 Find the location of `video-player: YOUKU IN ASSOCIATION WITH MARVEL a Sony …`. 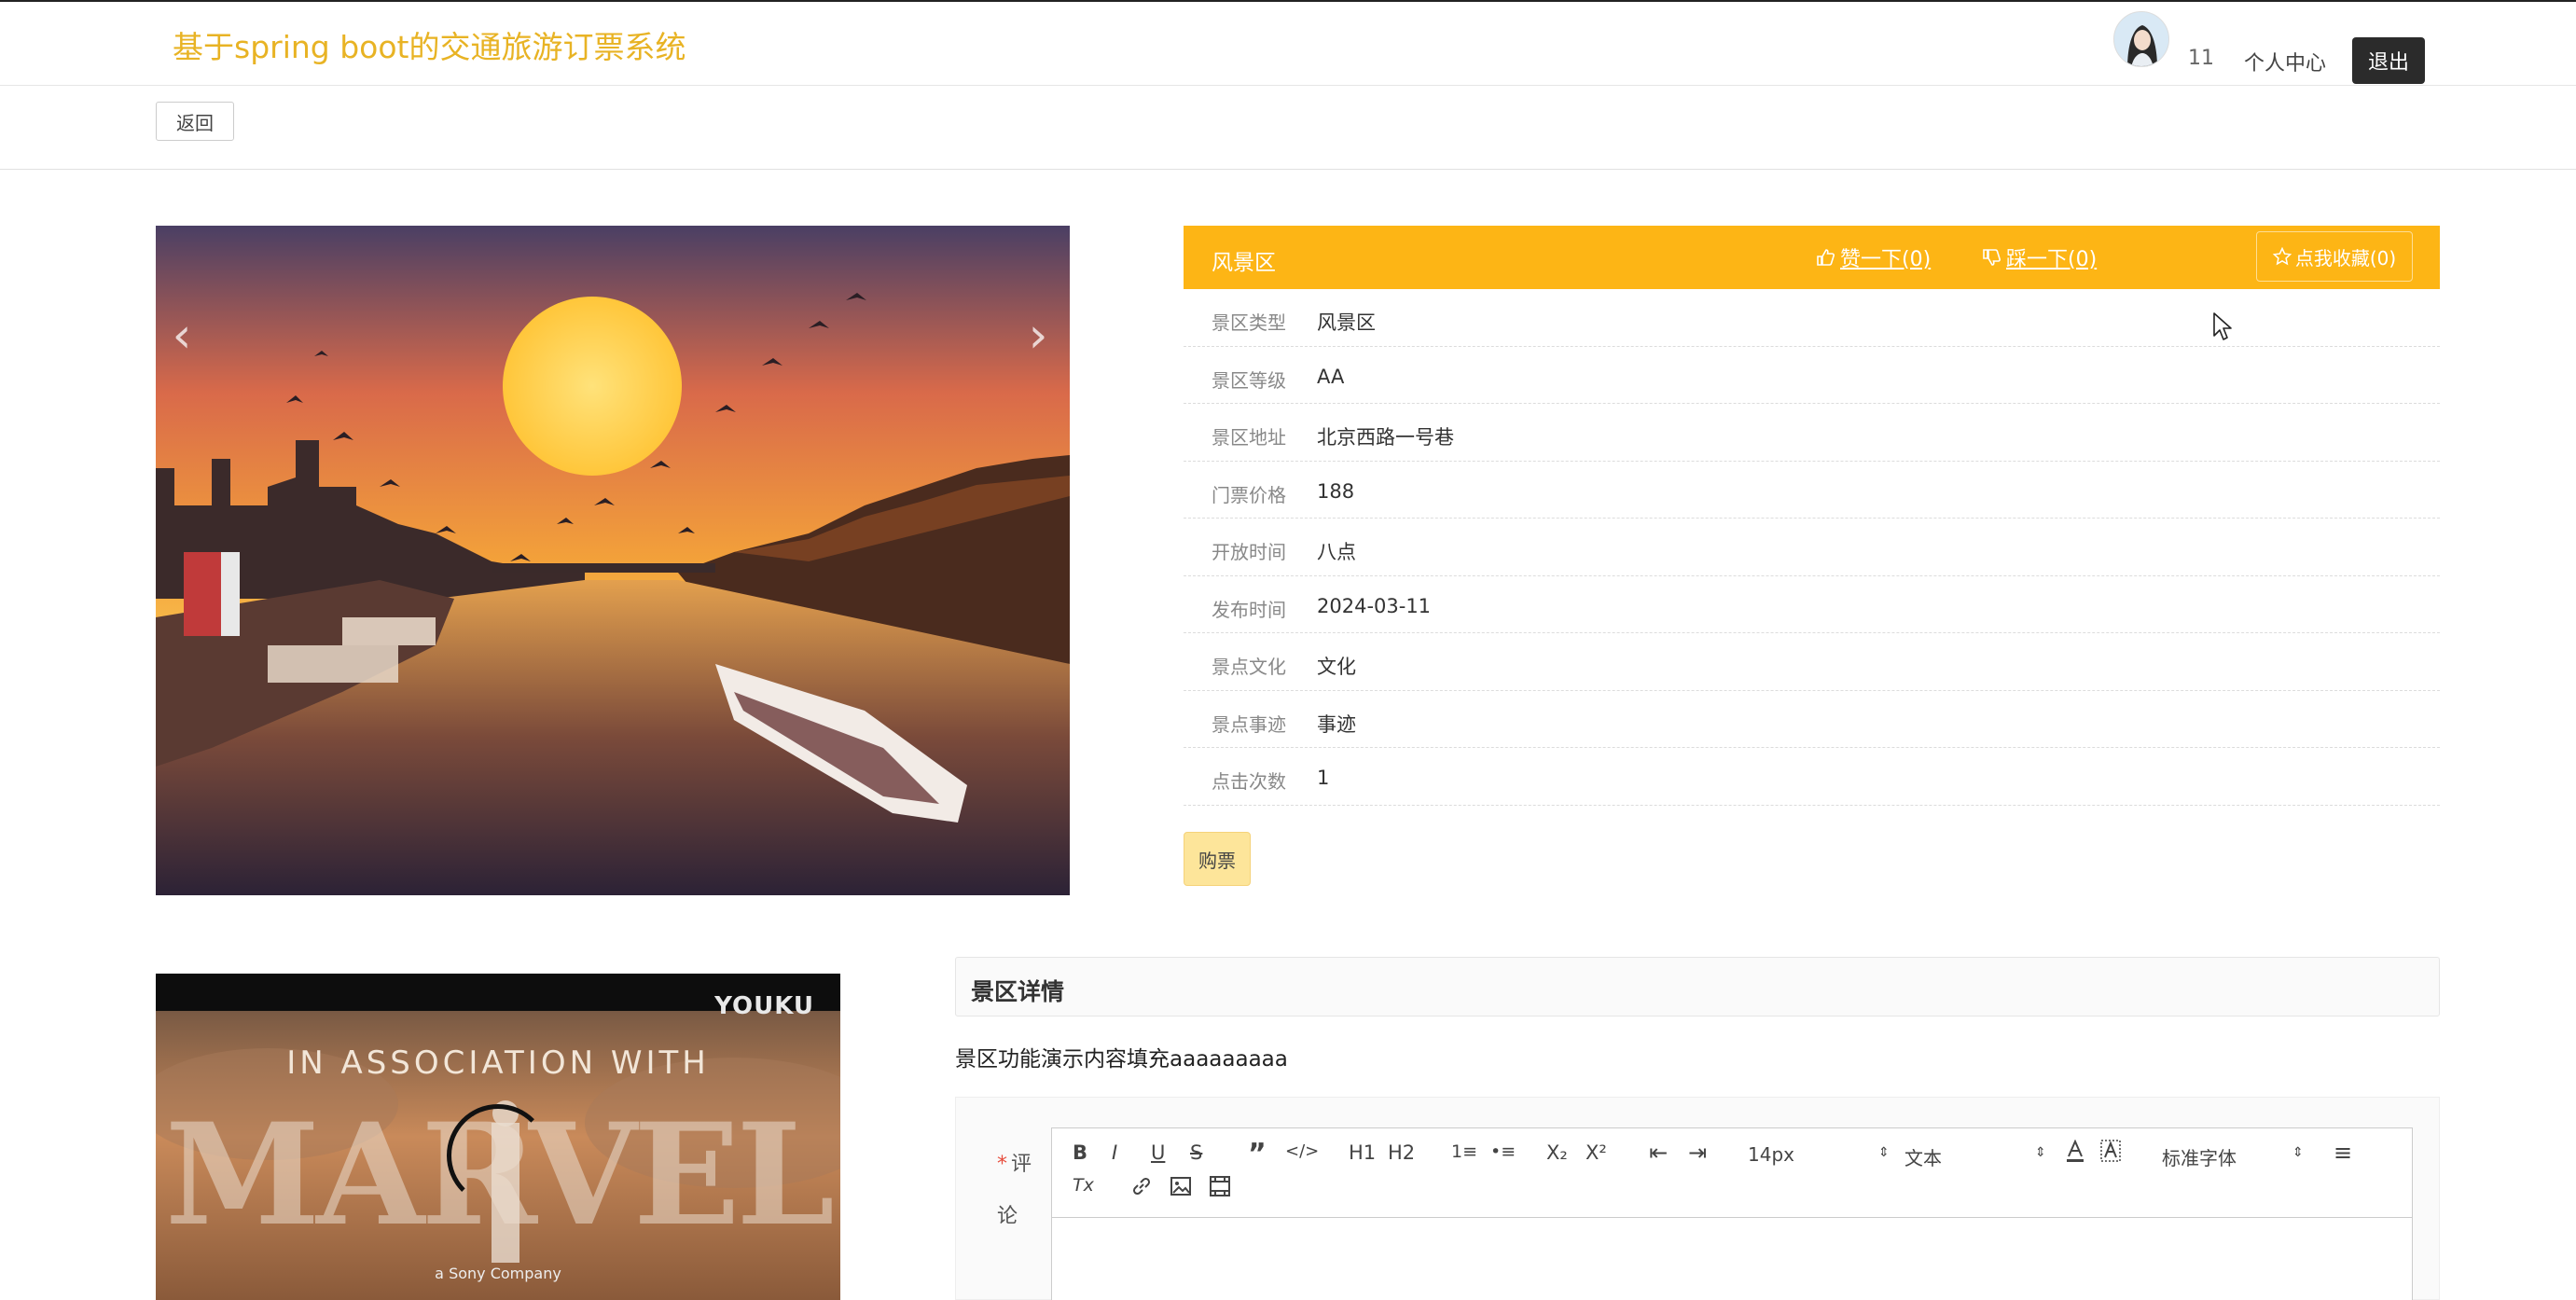

video-player: YOUKU IN ASSOCIATION WITH MARVEL a Sony … is located at coordinates (498, 1137).